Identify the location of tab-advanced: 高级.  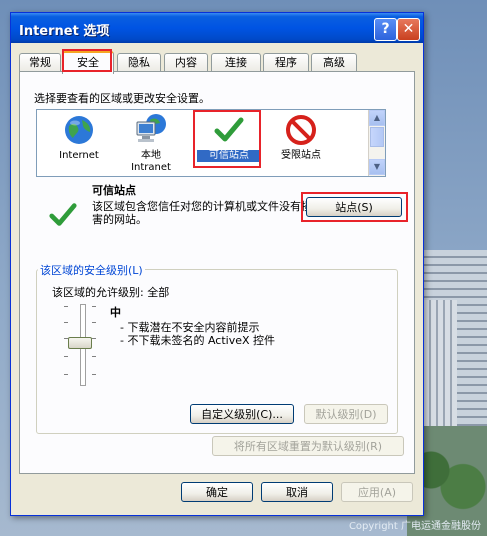
(334, 62).